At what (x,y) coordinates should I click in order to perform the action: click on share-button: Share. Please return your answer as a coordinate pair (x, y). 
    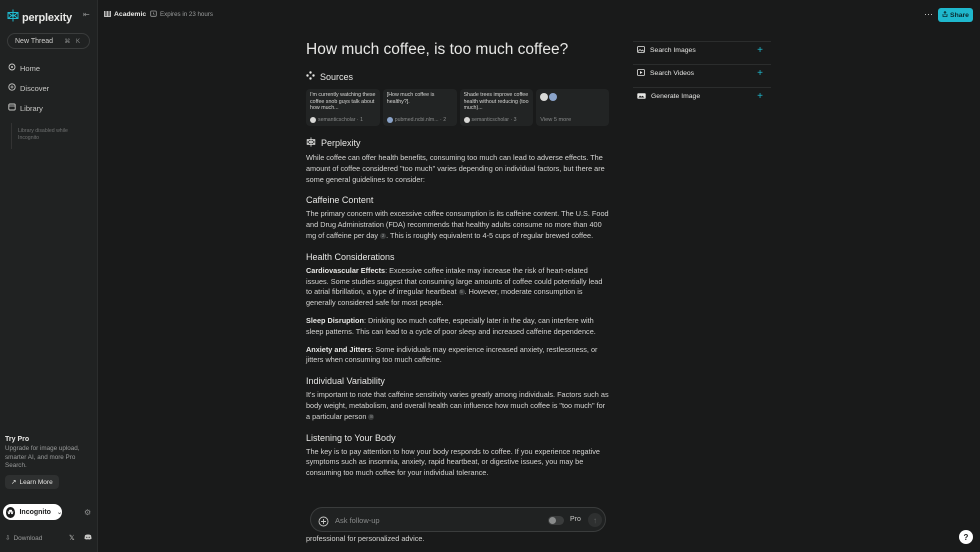
    Looking at the image, I should click on (955, 15).